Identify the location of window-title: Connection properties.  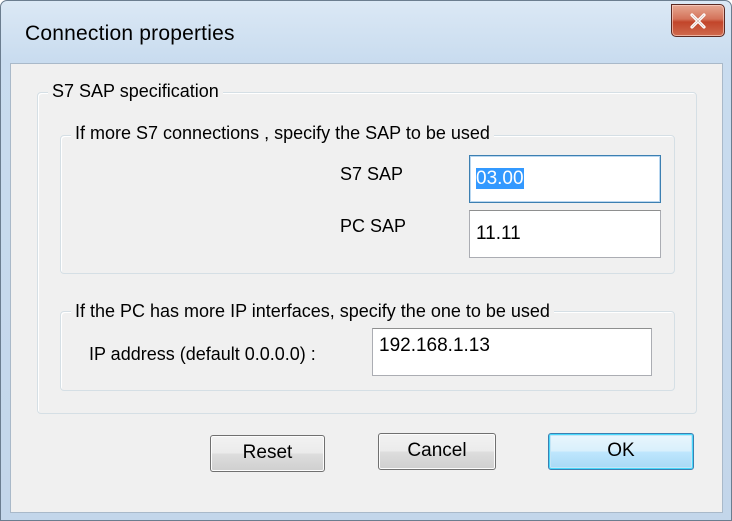
(130, 33).